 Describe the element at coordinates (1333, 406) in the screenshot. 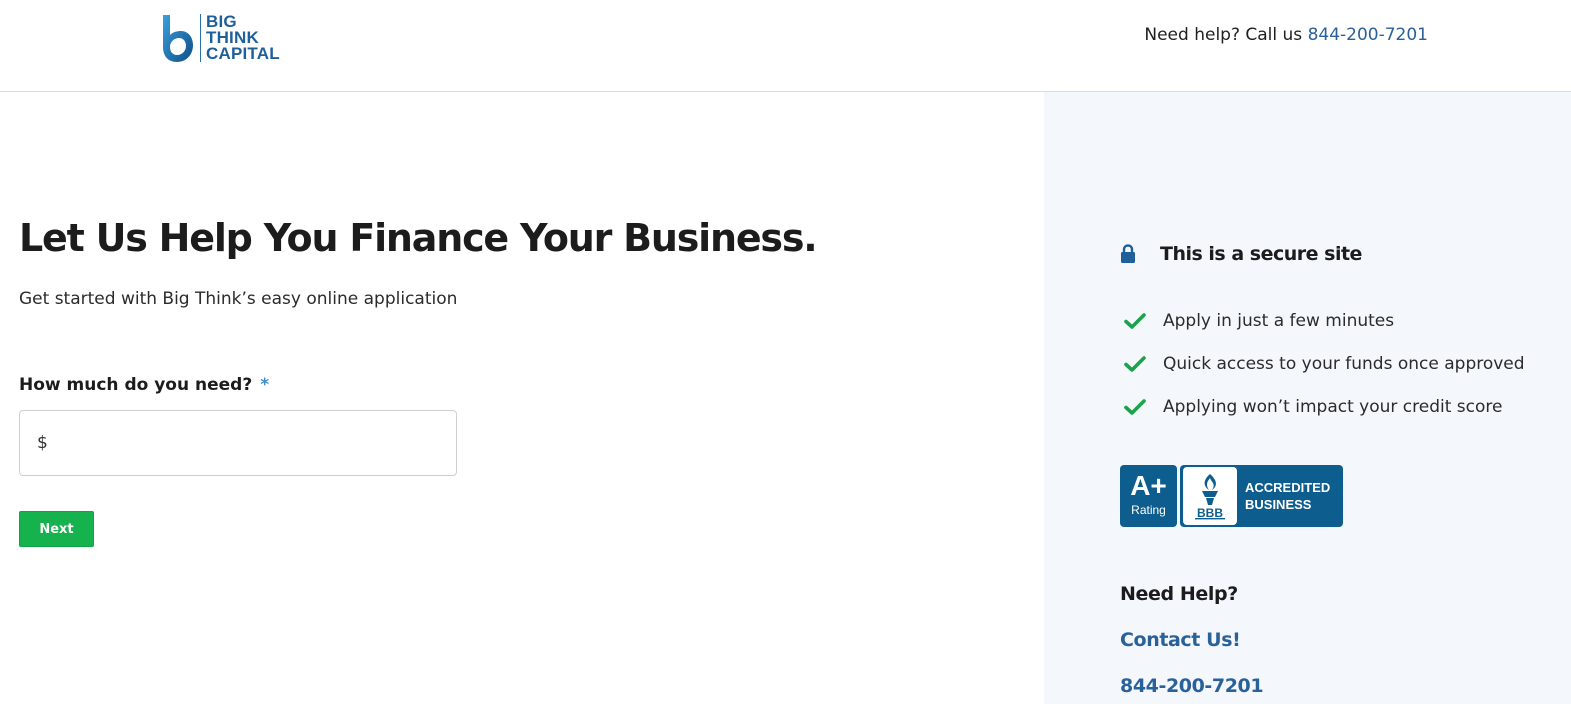

I see `benefit-text: Applying won’t impact your credit score` at that location.